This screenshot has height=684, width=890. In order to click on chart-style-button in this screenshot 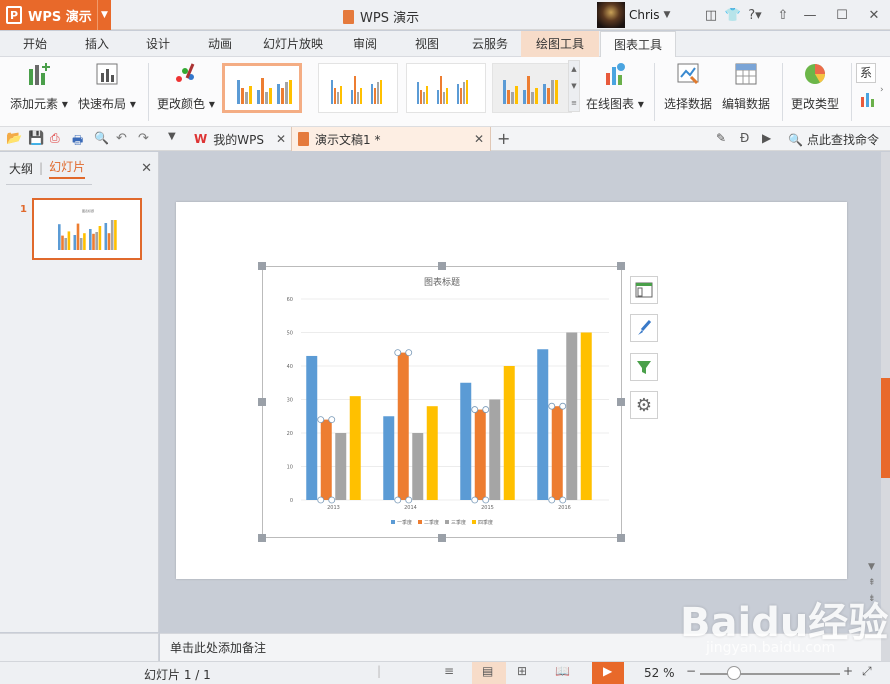, I will do `click(644, 328)`.